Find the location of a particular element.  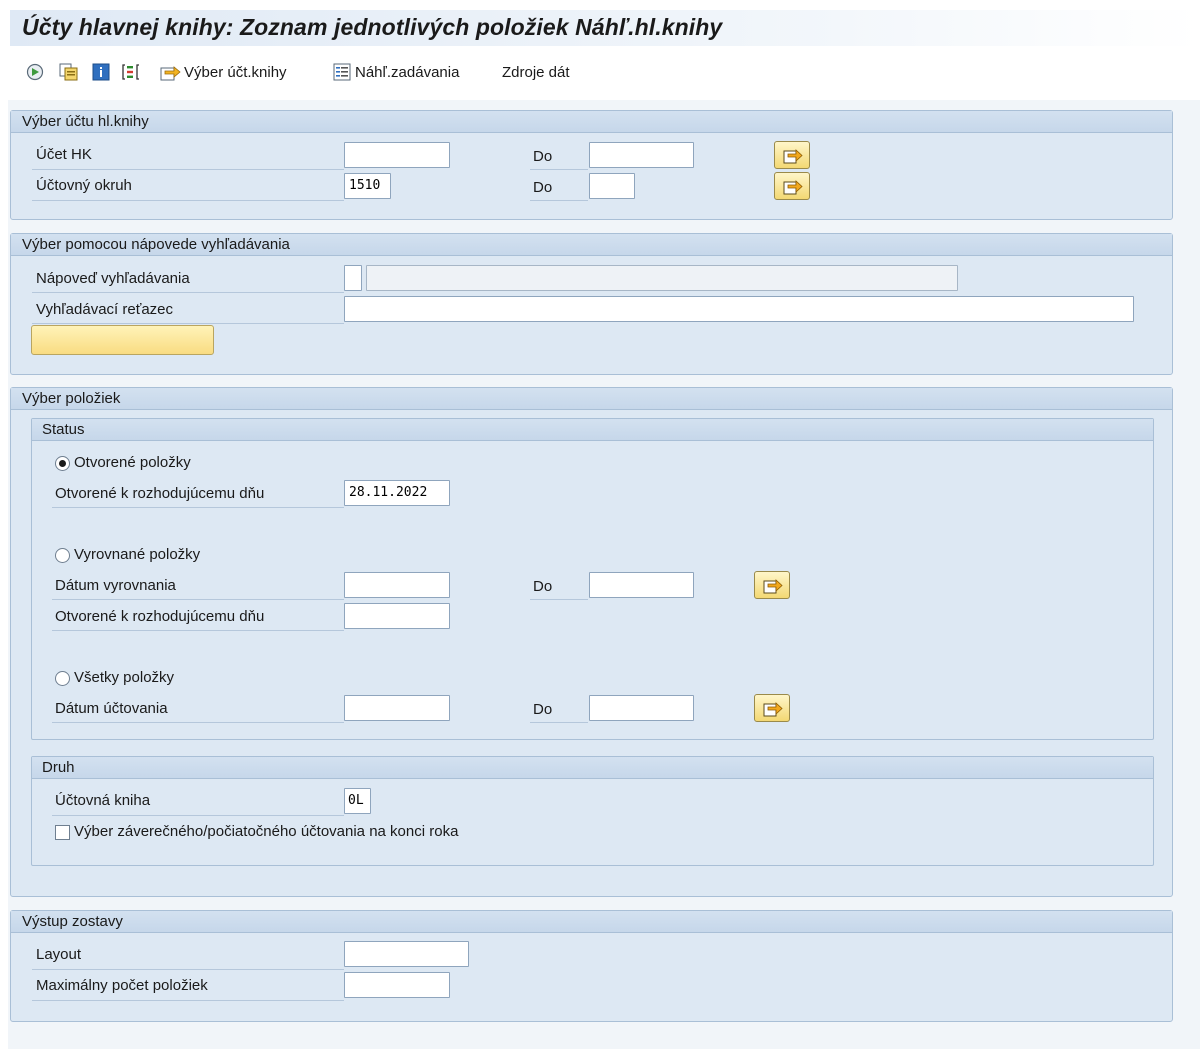

company-code-to-field is located at coordinates (612, 186).